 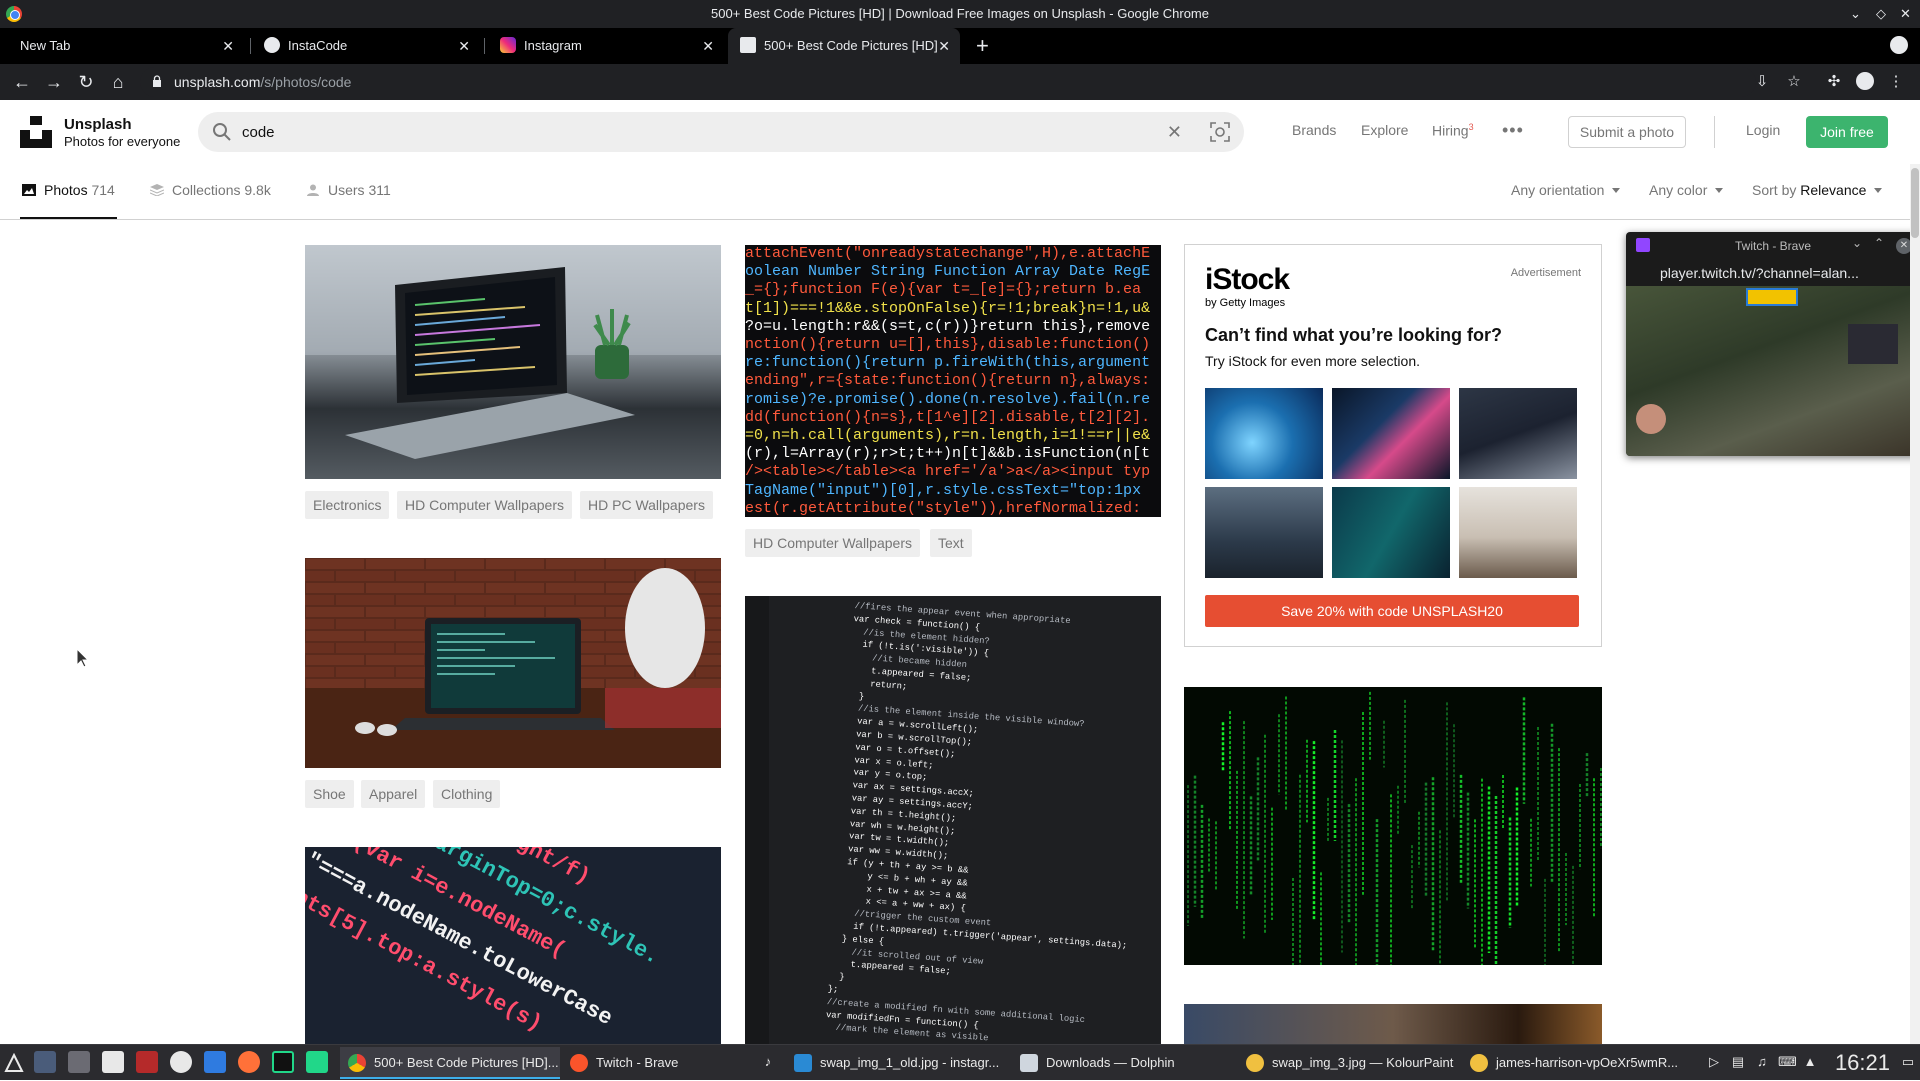 I want to click on photo-partial-bottom, so click(x=1393, y=1024).